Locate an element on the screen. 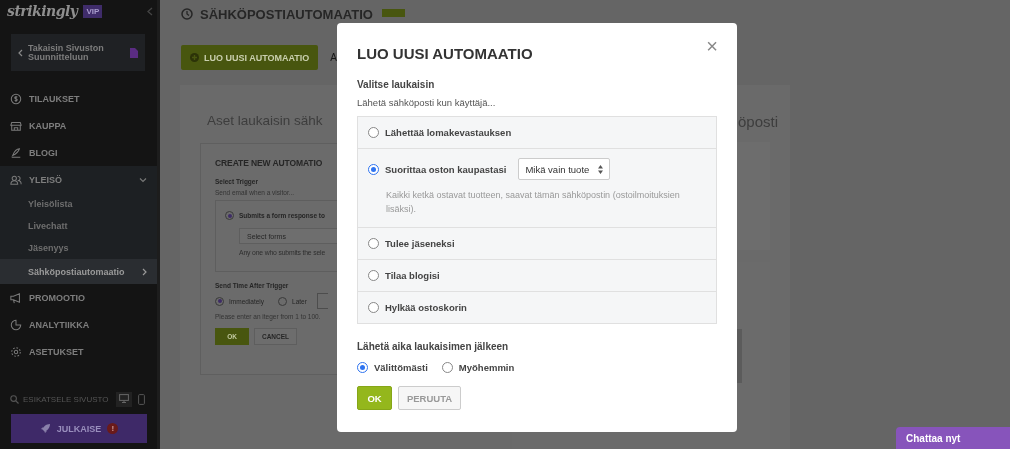  alert-badge: ! is located at coordinates (113, 428).